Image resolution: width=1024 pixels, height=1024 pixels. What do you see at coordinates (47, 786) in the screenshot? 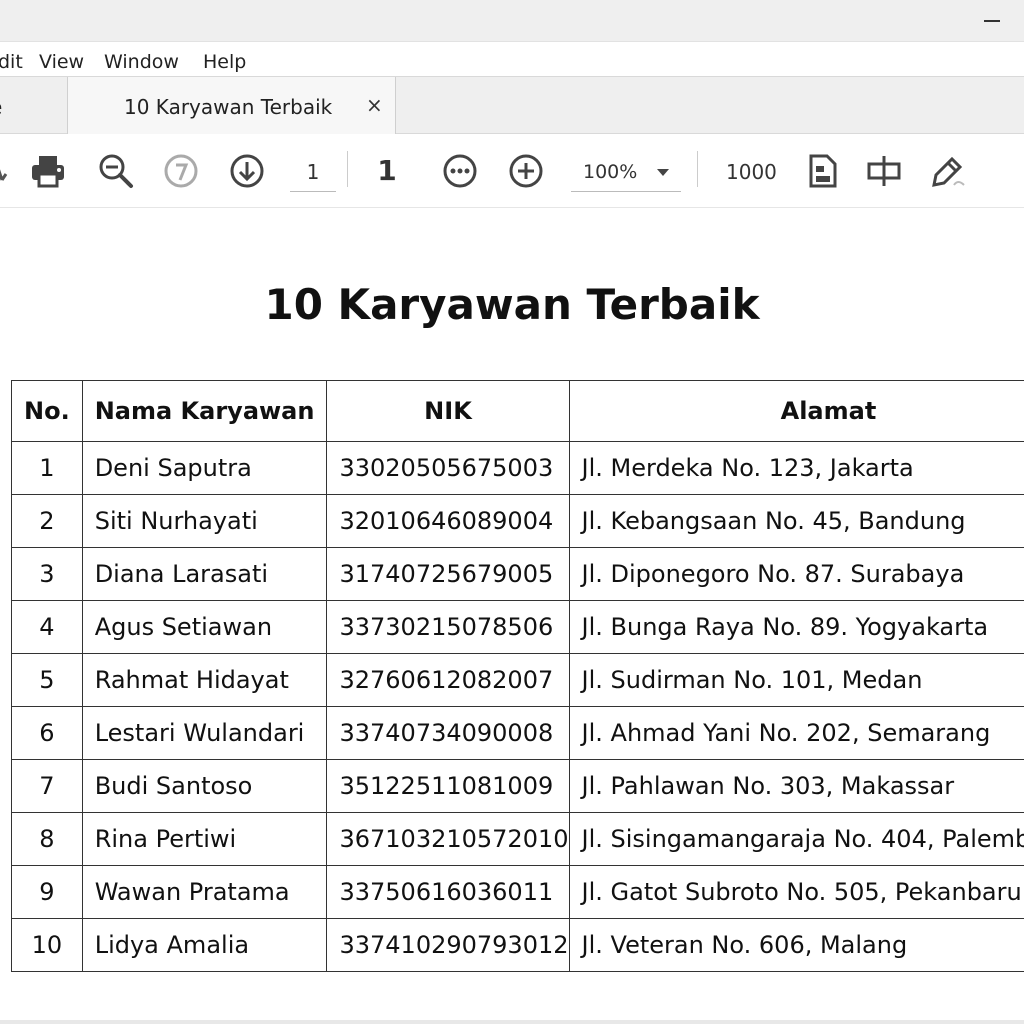
I see `cell-no: 7` at bounding box center [47, 786].